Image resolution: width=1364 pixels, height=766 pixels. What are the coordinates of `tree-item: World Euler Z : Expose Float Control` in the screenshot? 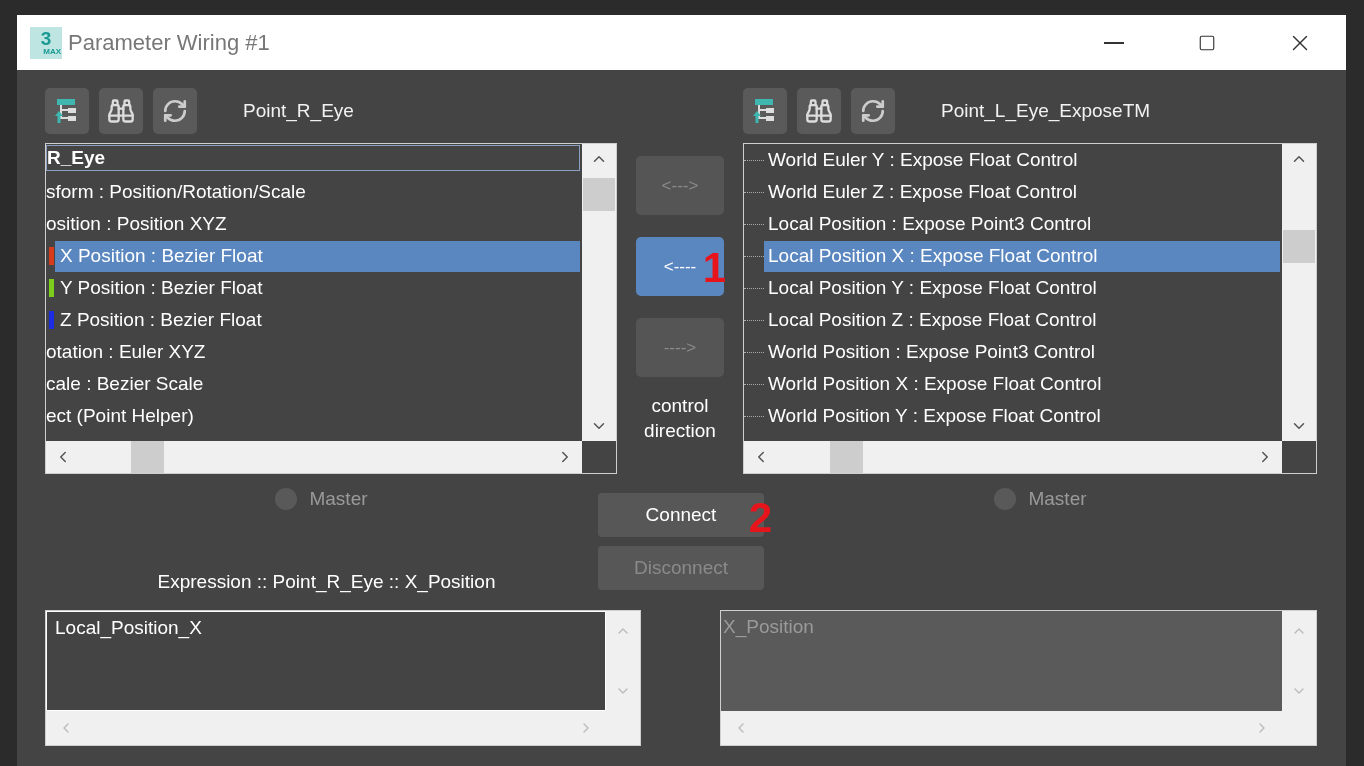 It's located at (1022, 192).